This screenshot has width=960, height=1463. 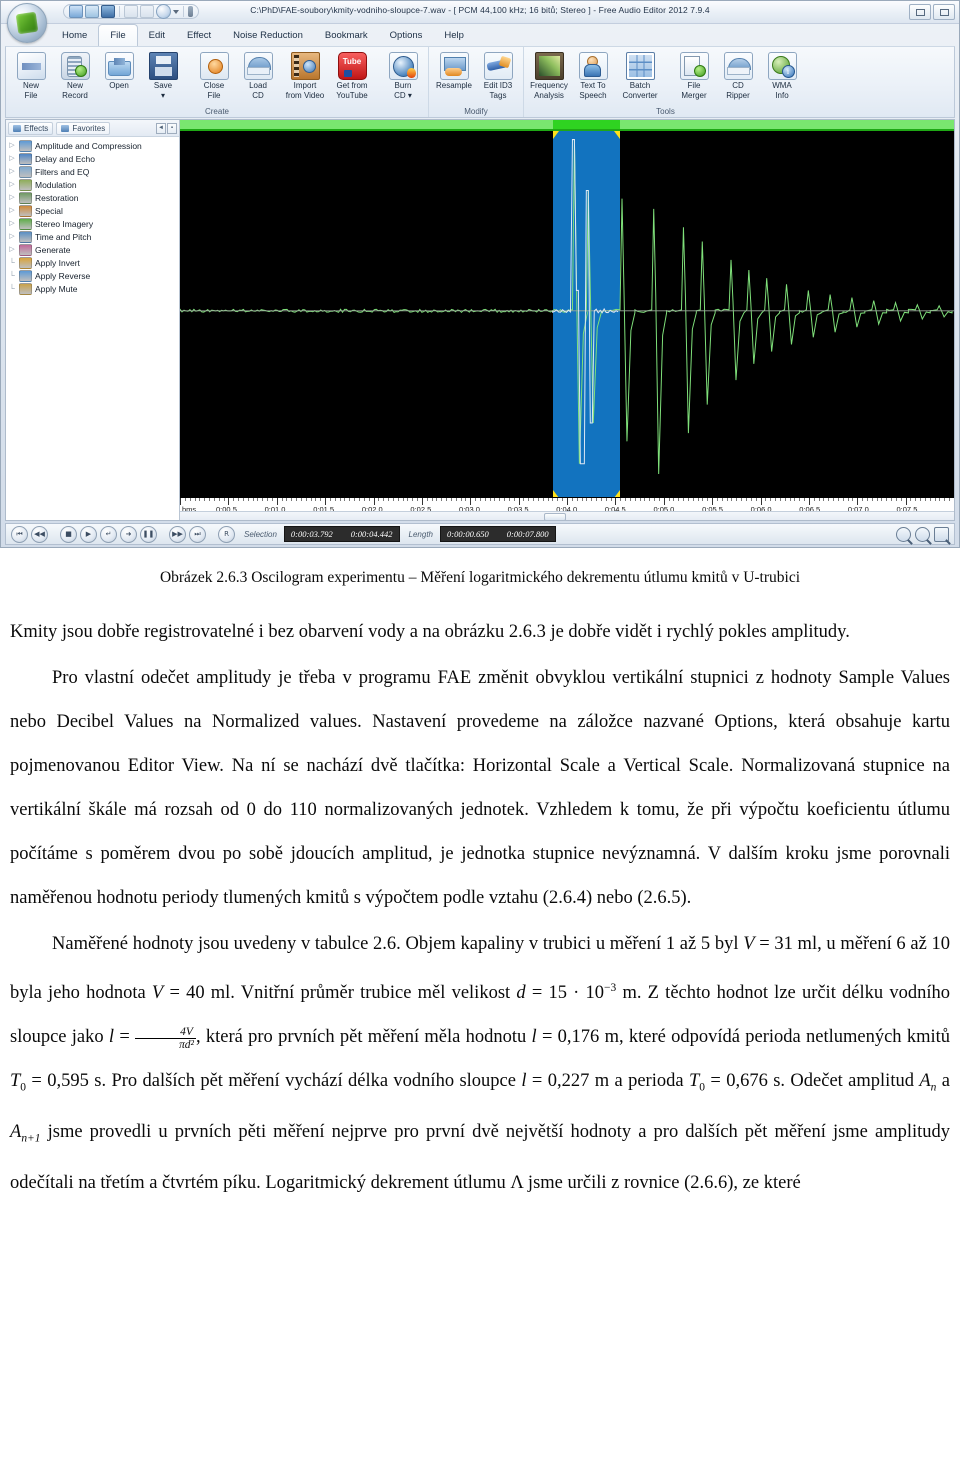 I want to click on window-controls, so click(x=932, y=12).